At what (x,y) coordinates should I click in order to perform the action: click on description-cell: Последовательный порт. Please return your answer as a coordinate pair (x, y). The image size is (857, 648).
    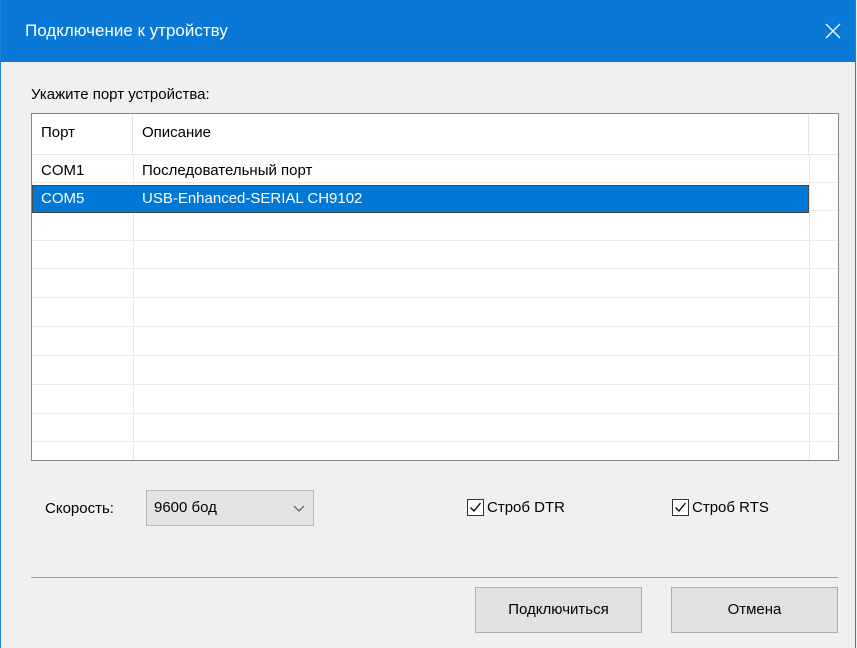
    Looking at the image, I should click on (227, 170).